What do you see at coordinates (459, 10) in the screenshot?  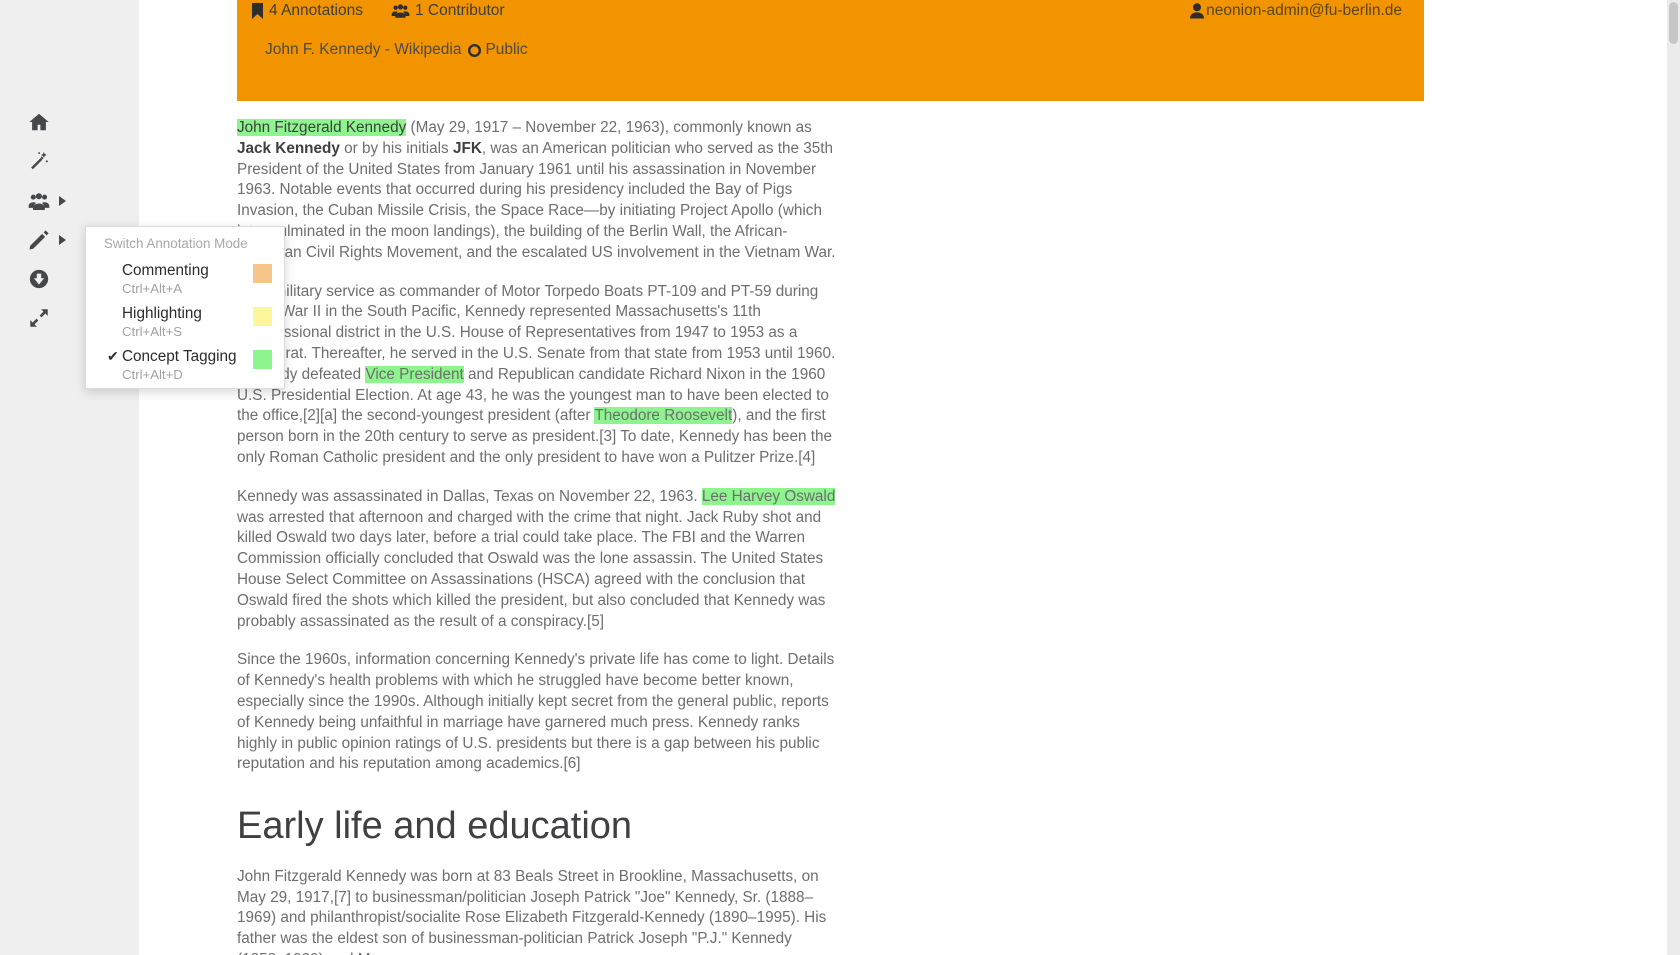 I see `contributors-count-label: 1 Contributor` at bounding box center [459, 10].